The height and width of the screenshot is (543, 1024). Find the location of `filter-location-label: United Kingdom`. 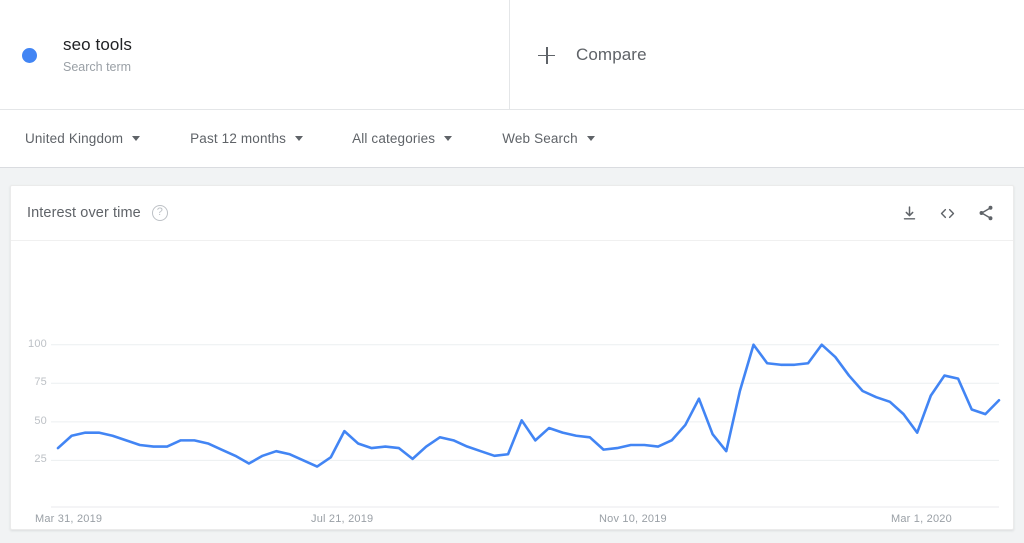

filter-location-label: United Kingdom is located at coordinates (74, 138).